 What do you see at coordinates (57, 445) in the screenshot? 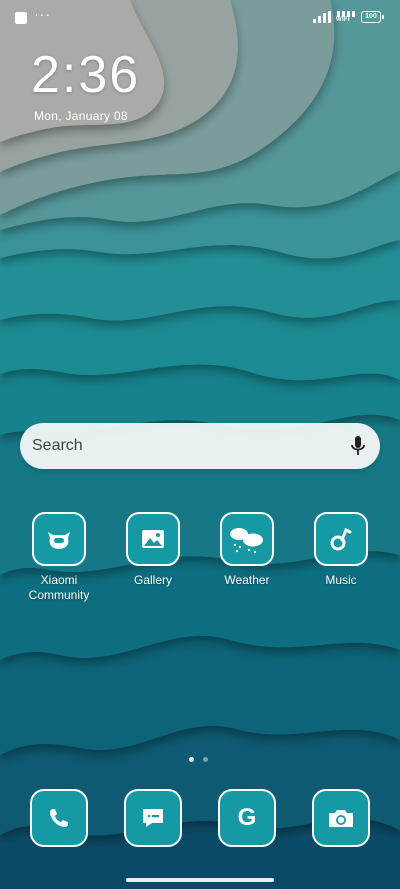
I see `search-placeholder: Search` at bounding box center [57, 445].